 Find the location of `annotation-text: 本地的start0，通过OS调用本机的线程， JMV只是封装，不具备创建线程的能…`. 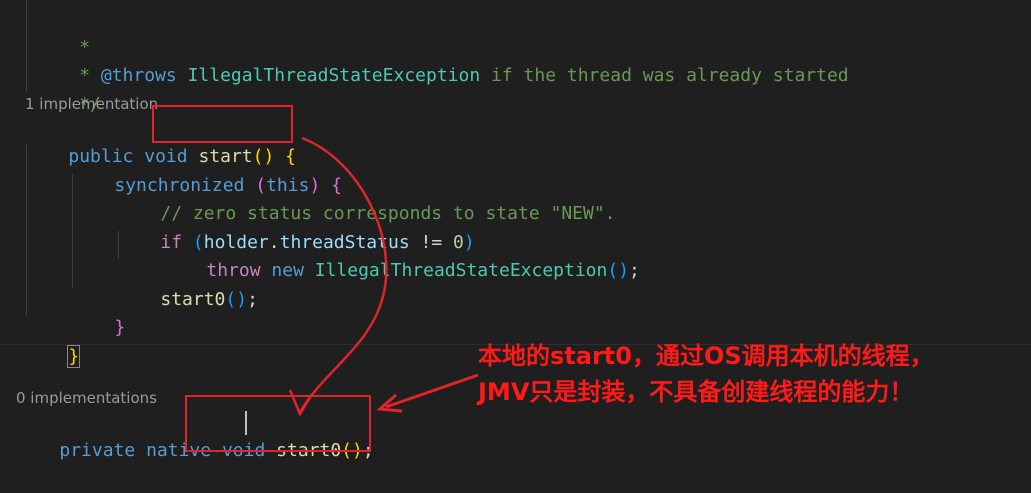

annotation-text: 本地的start0，通过OS调用本机的线程， JMV只是封装，不具备创建线程的能… is located at coordinates (706, 374).